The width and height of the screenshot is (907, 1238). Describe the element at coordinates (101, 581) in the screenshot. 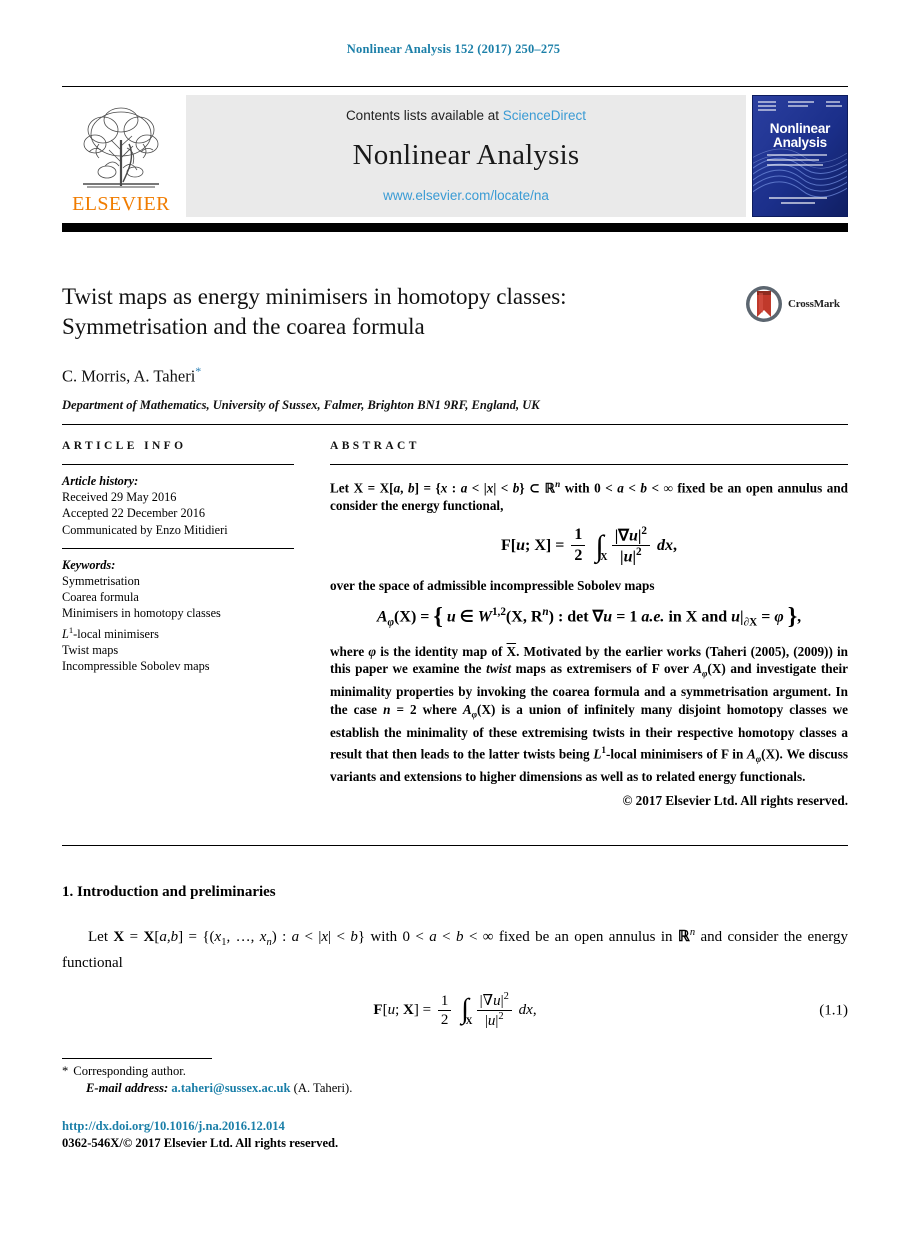

I see `keyword-item: Symmetrisation` at that location.